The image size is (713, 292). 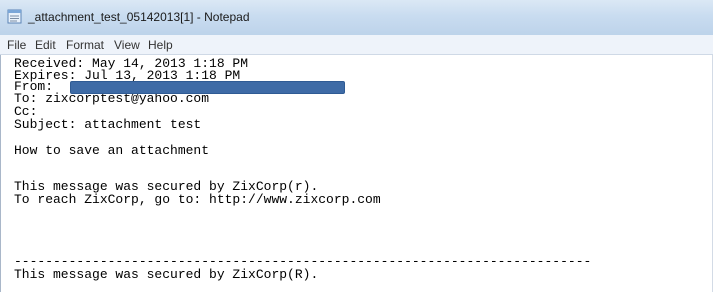 I want to click on subject-line: Subject: attachment test, so click(x=108, y=124).